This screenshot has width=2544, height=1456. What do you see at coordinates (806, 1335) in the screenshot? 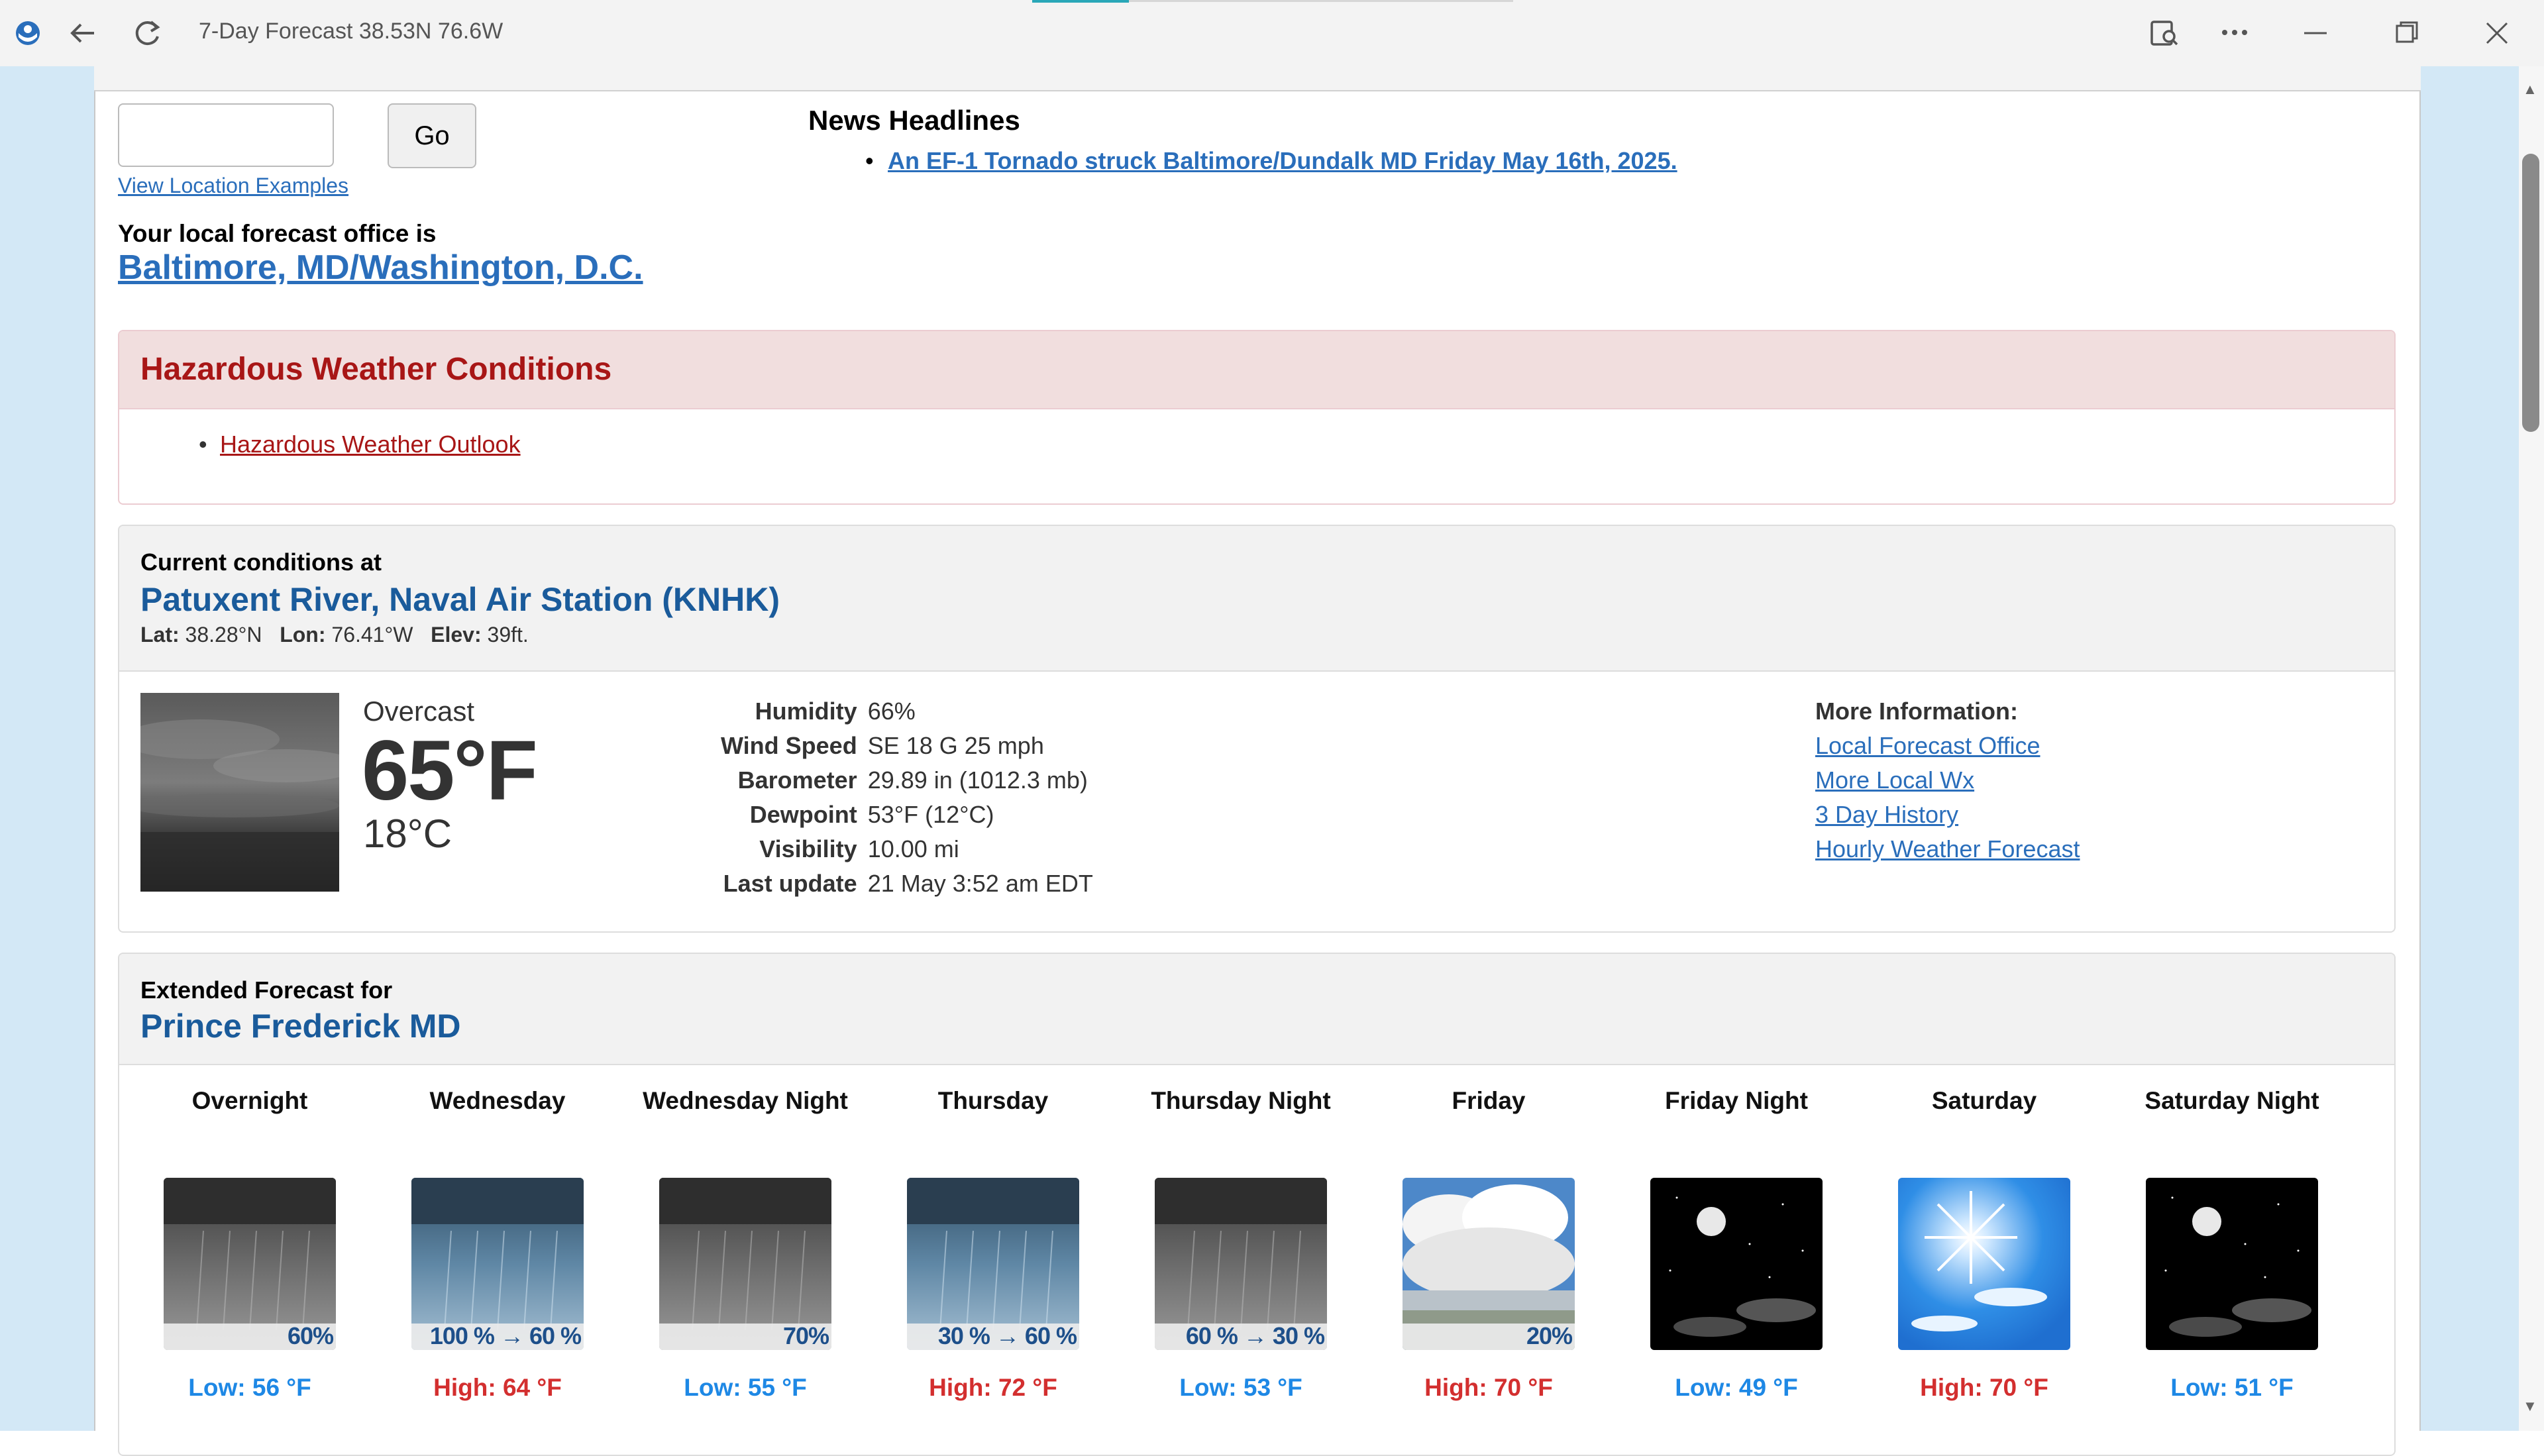
I see `precip-chance: 70%` at bounding box center [806, 1335].